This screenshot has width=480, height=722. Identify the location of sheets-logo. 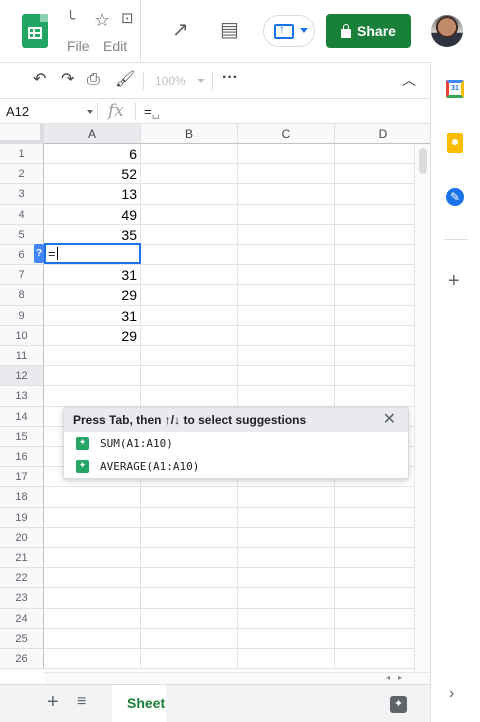
(35, 31).